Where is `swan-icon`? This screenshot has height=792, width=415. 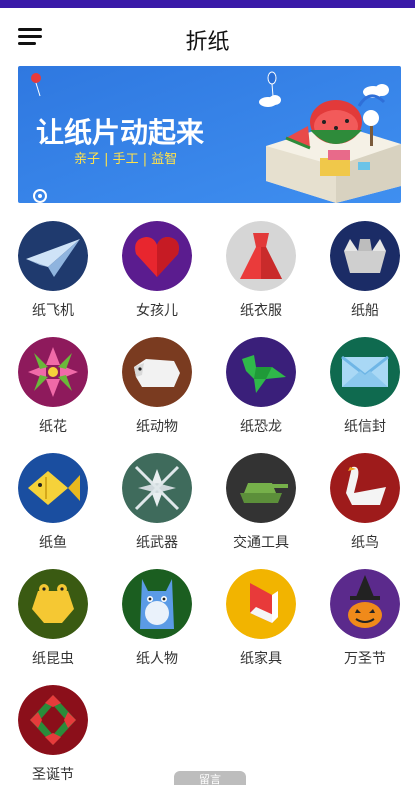
swan-icon is located at coordinates (365, 488).